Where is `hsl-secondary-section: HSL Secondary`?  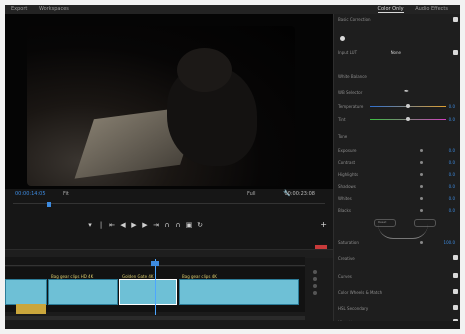
hsl-secondary-section: HSL Secondary is located at coordinates (353, 308).